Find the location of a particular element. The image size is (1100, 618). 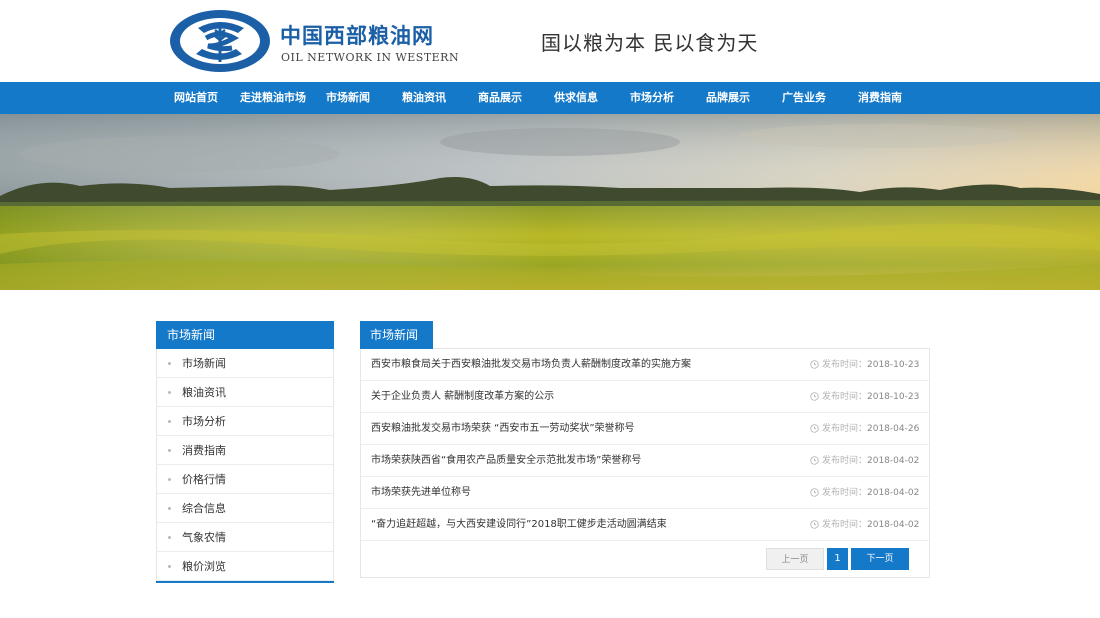

sidebar-item-label: 粮价浏览 is located at coordinates (204, 566).